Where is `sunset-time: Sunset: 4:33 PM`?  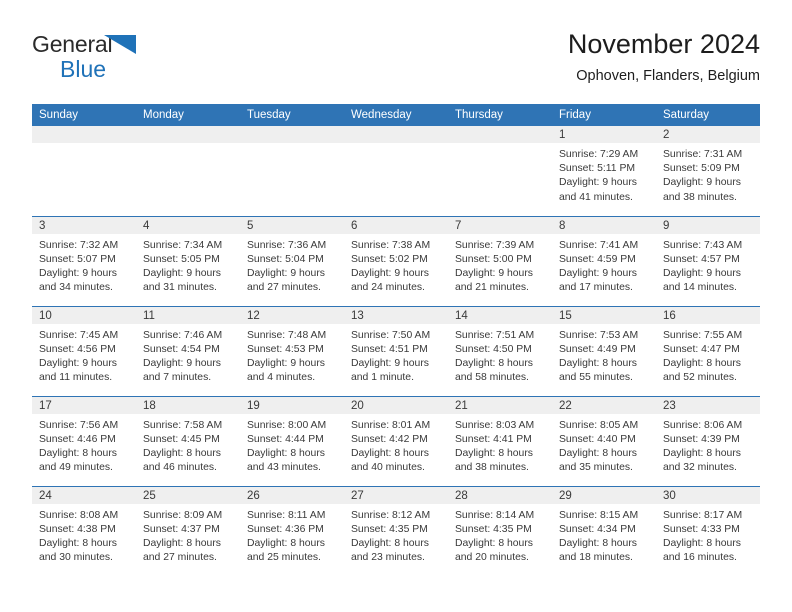 sunset-time: Sunset: 4:33 PM is located at coordinates (701, 529).